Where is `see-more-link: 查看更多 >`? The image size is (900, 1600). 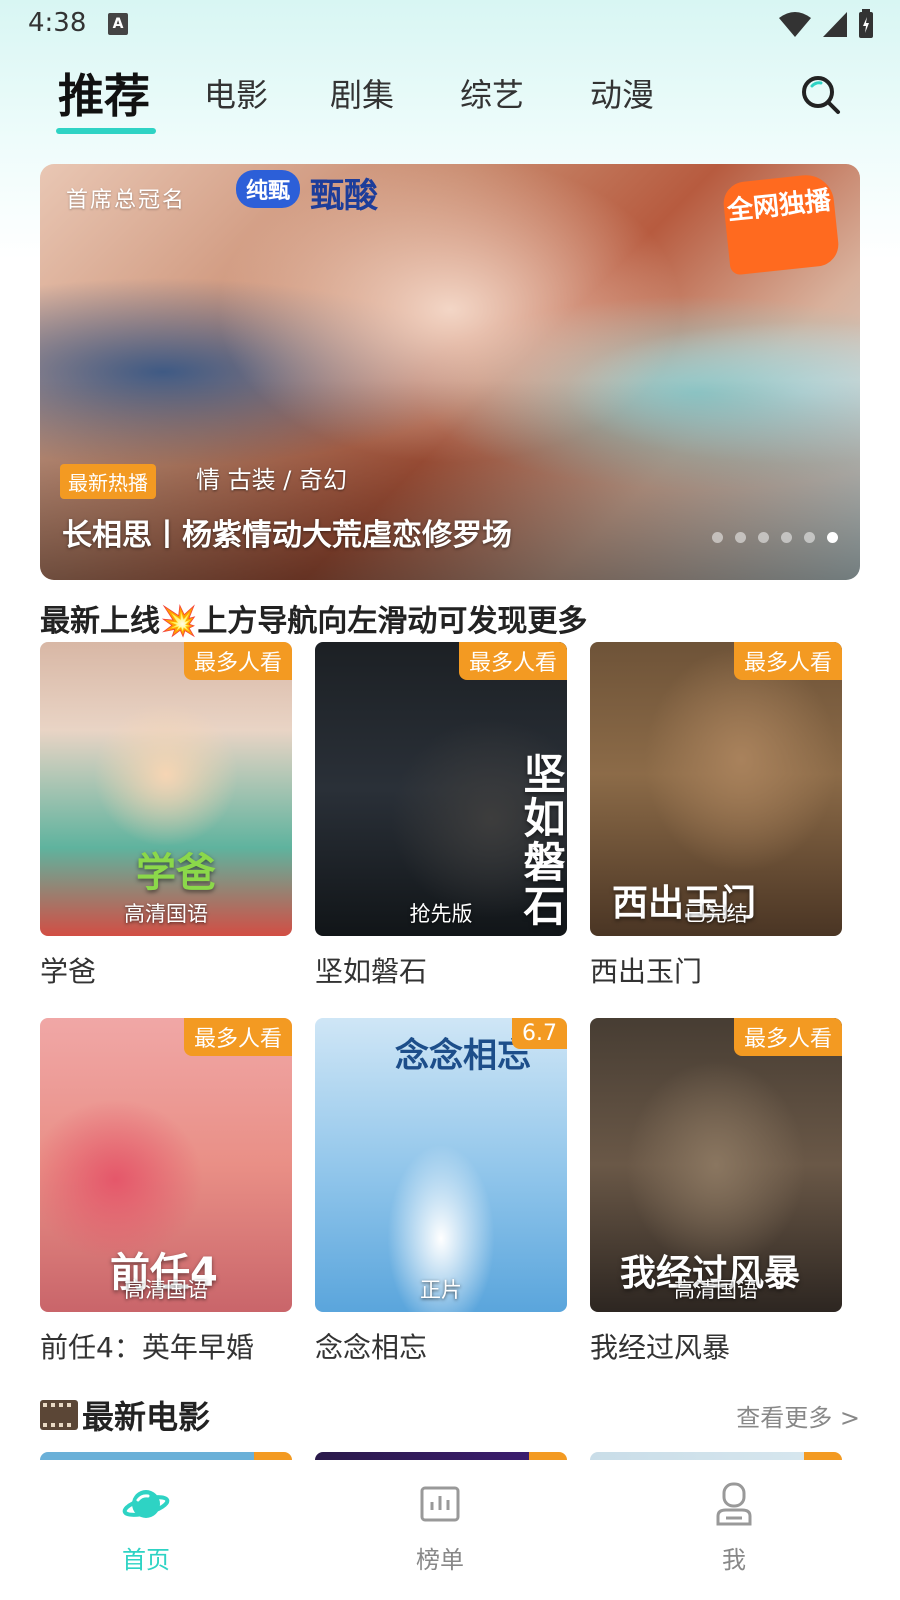
see-more-link: 查看更多 > is located at coordinates (798, 1415).